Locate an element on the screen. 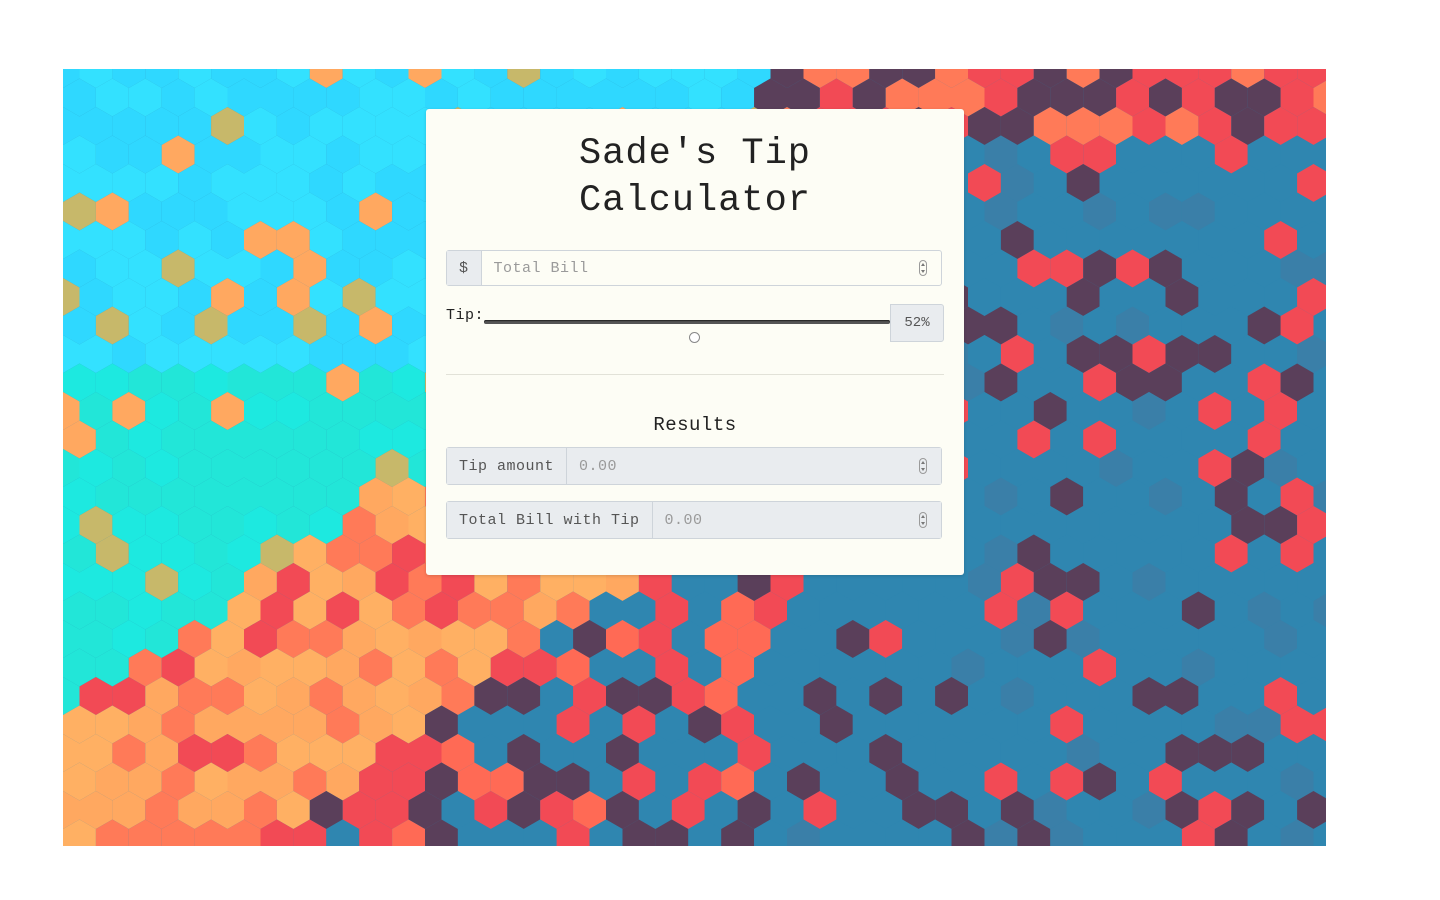  currency-addon: $ is located at coordinates (464, 268).